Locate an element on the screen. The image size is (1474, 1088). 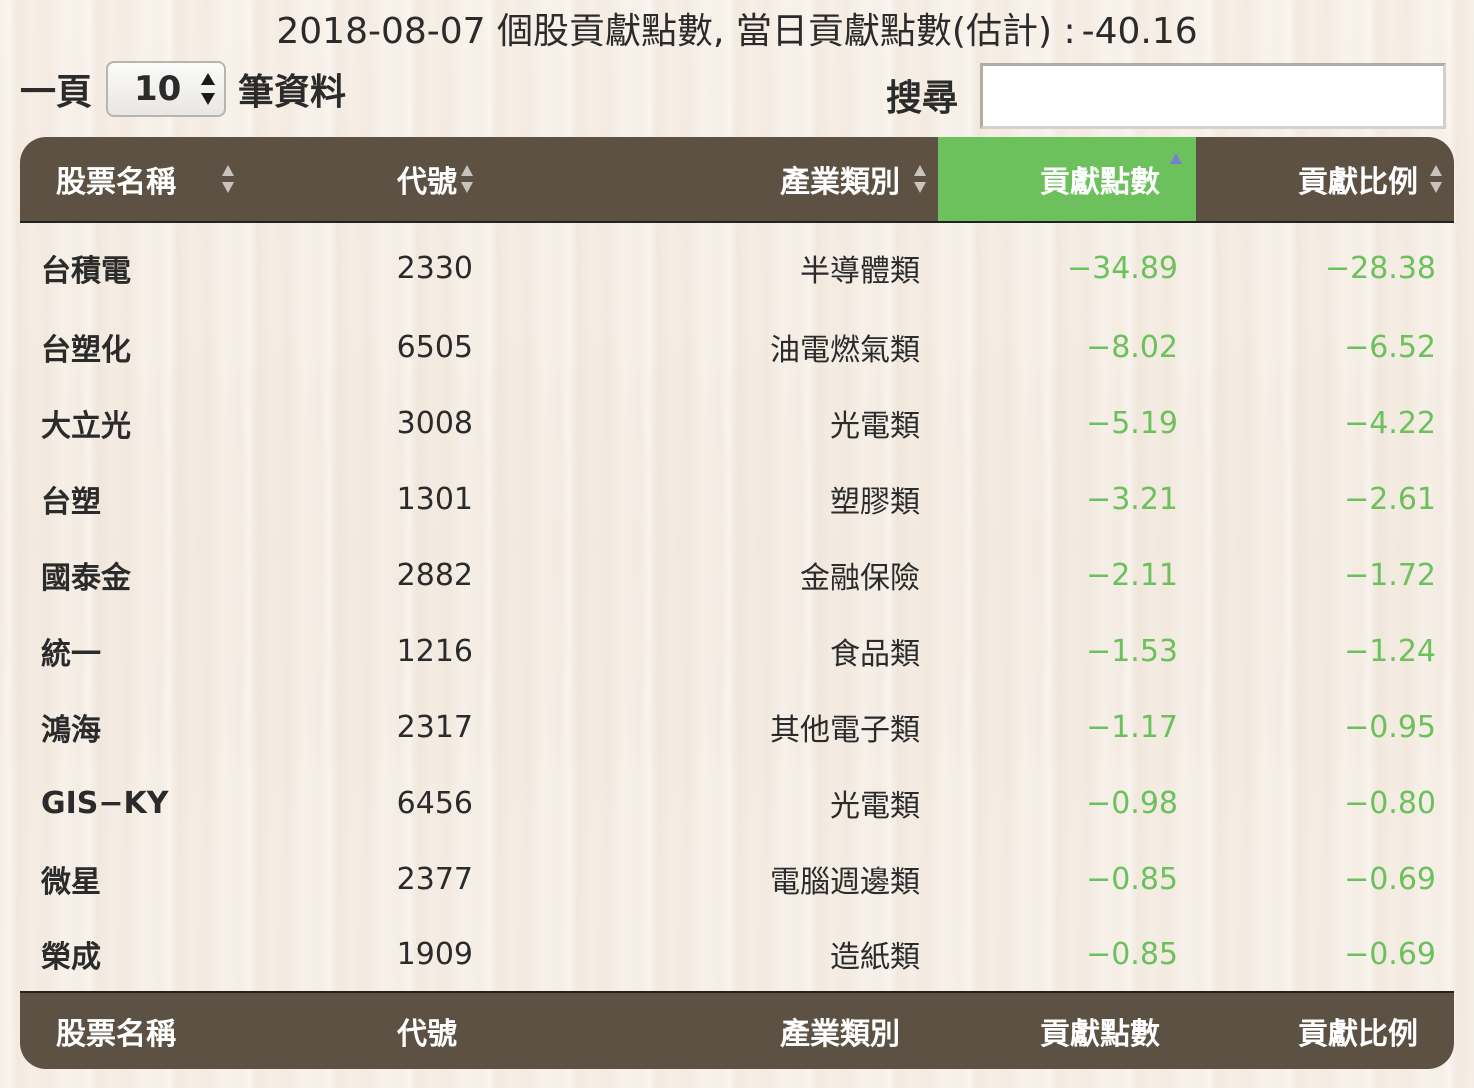
stock-name: 大立光 is located at coordinates (86, 426).